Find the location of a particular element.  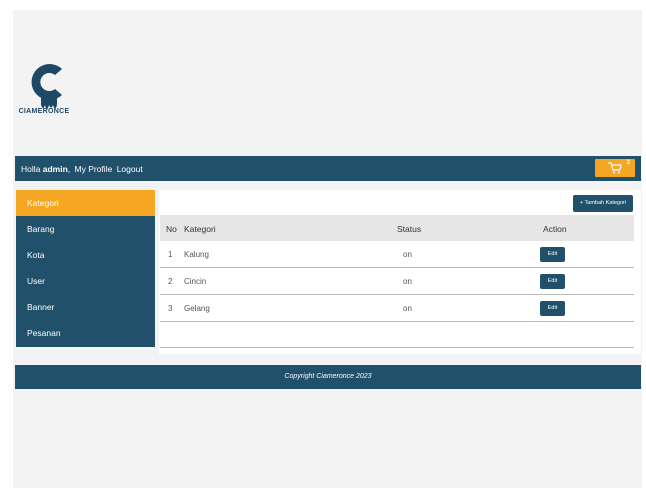

logout-link: Logout is located at coordinates (130, 169).